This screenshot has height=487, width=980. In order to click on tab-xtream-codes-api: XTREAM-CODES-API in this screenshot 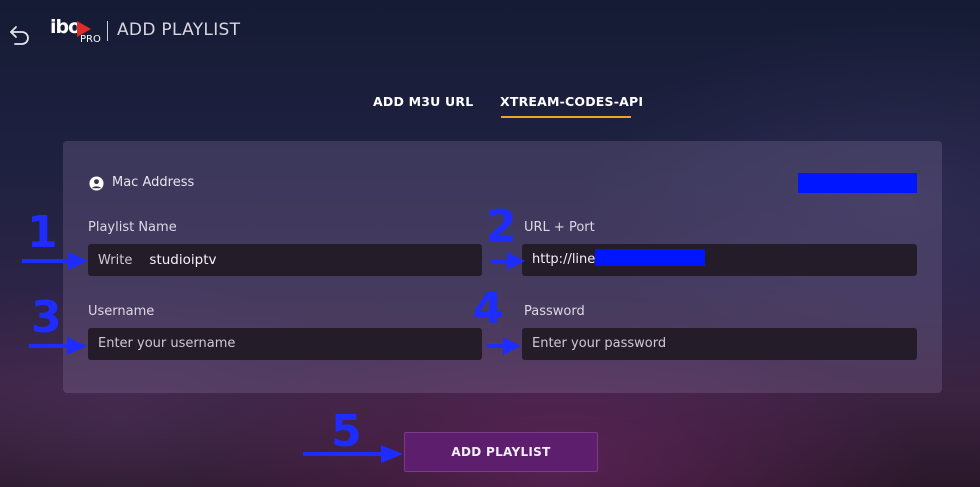, I will do `click(571, 101)`.